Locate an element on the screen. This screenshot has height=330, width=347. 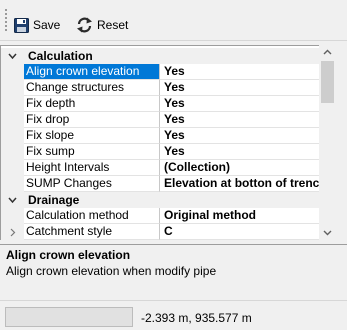
property-row-fix-sump: Fix sump Yes is located at coordinates (168, 152).